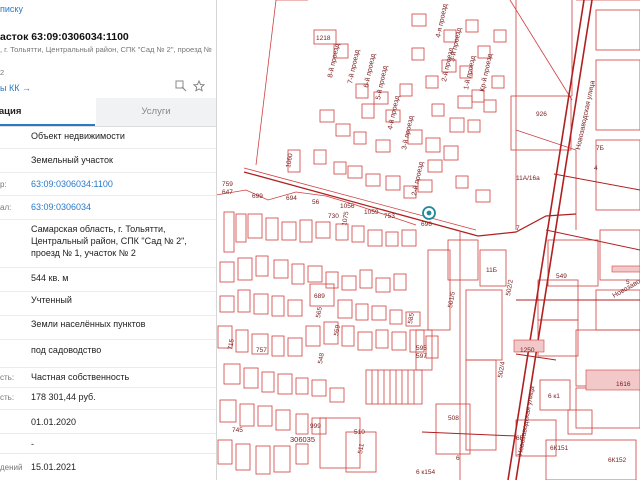 This screenshot has height=485, width=640. I want to click on parcel-number: 753, so click(389, 216).